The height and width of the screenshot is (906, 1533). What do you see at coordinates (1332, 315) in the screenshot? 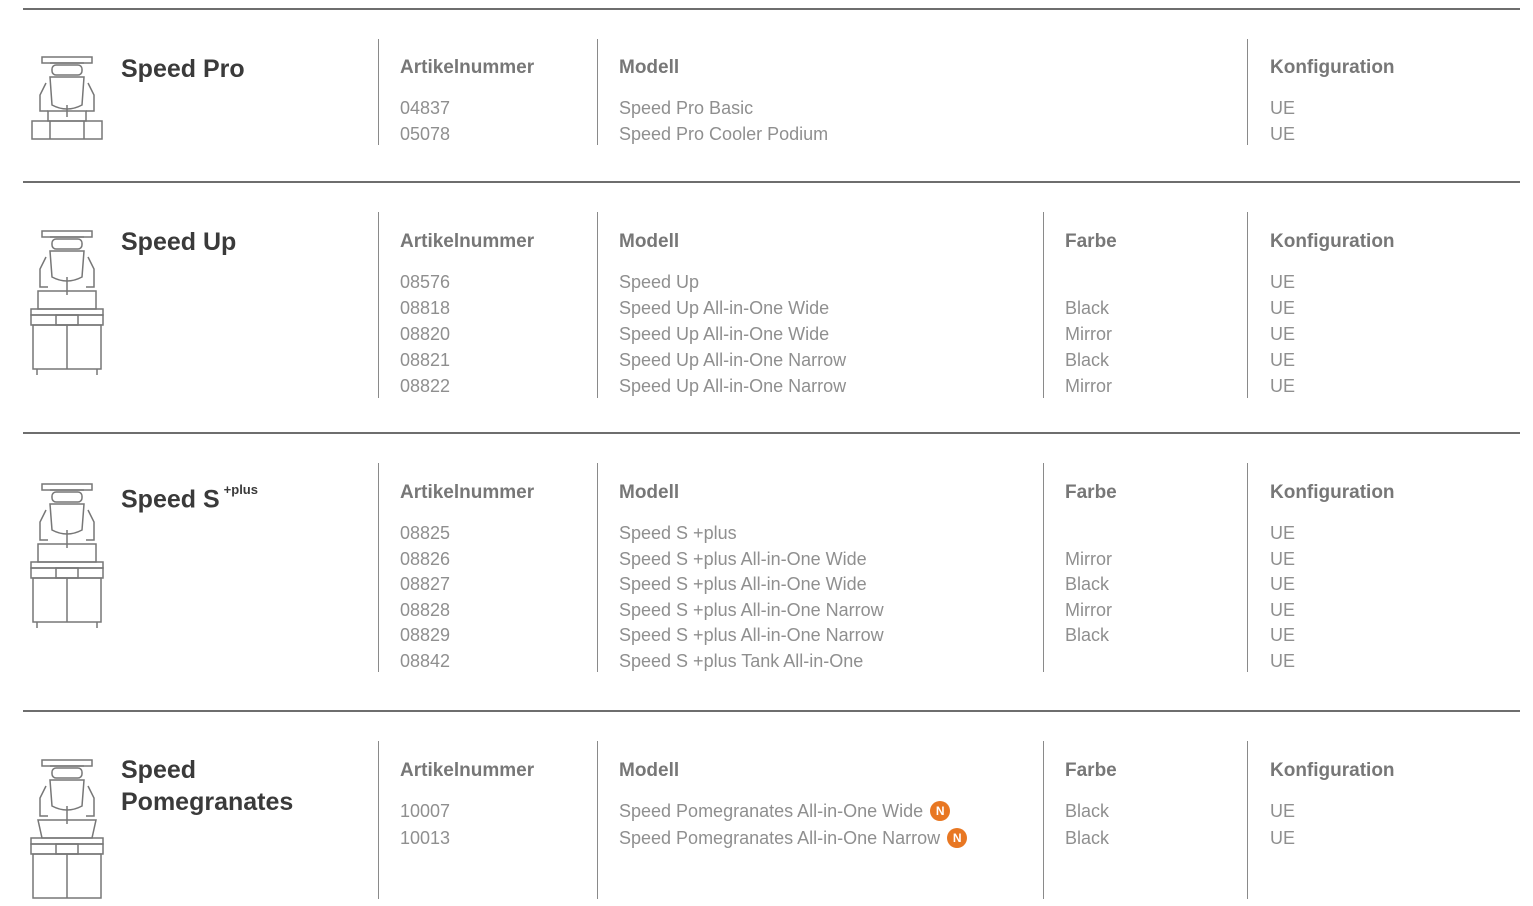
I see `col-konfiguration: Konfiguration UE UE UE UE UE` at bounding box center [1332, 315].